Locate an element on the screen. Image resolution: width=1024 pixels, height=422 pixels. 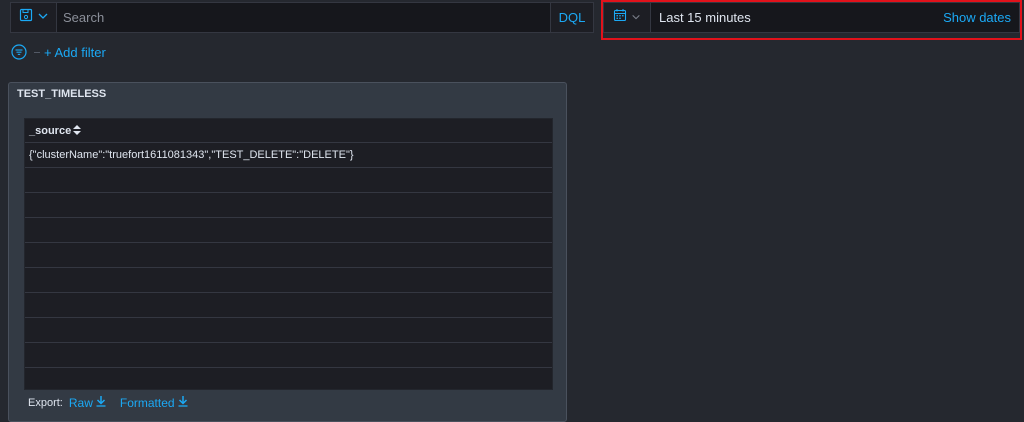
time-range-label: Last 15 minutes is located at coordinates (797, 17).